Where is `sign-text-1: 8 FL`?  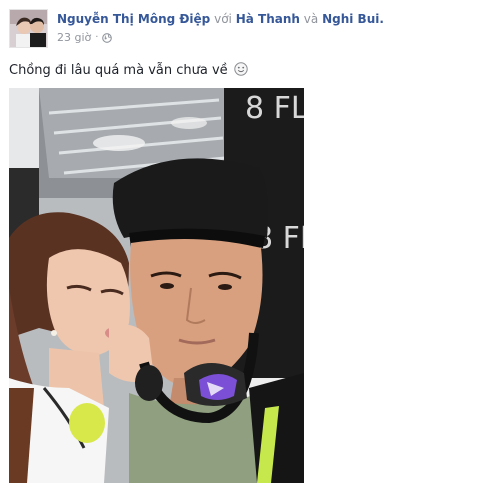
sign-text-1: 8 FL is located at coordinates (274, 108).